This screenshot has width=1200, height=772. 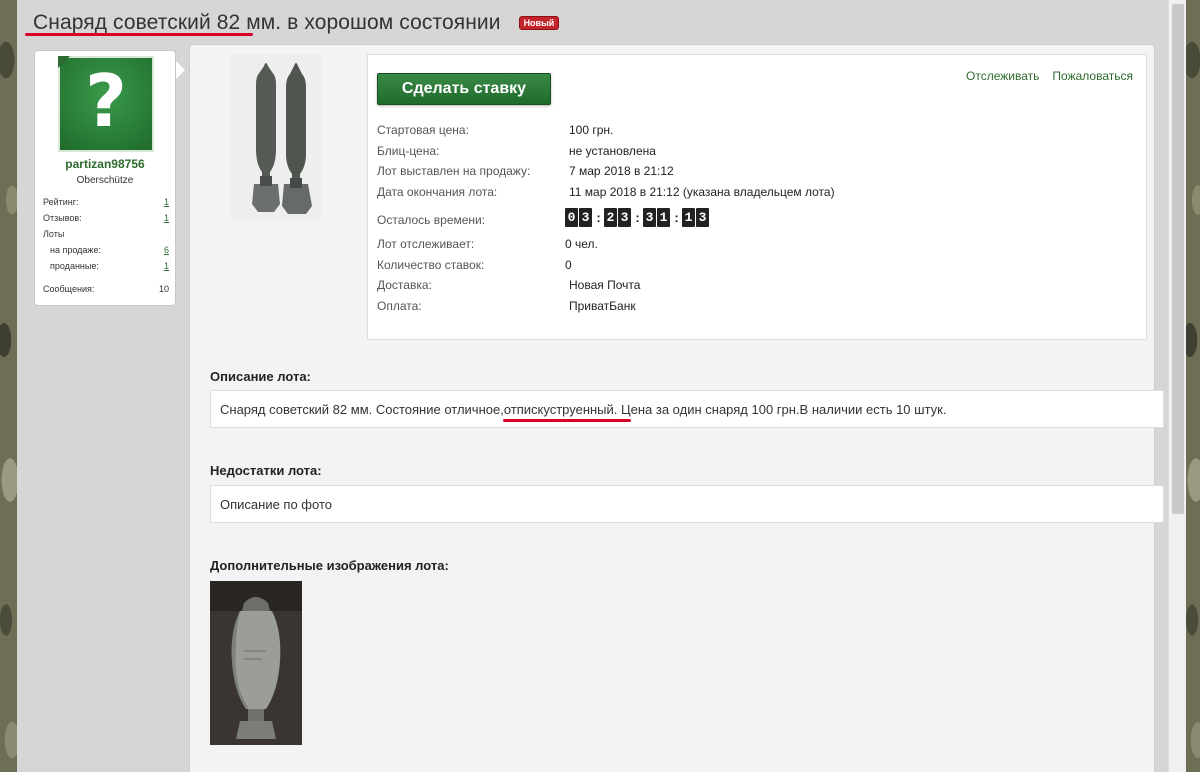 I want to click on timer-digit: 0, so click(x=571, y=217).